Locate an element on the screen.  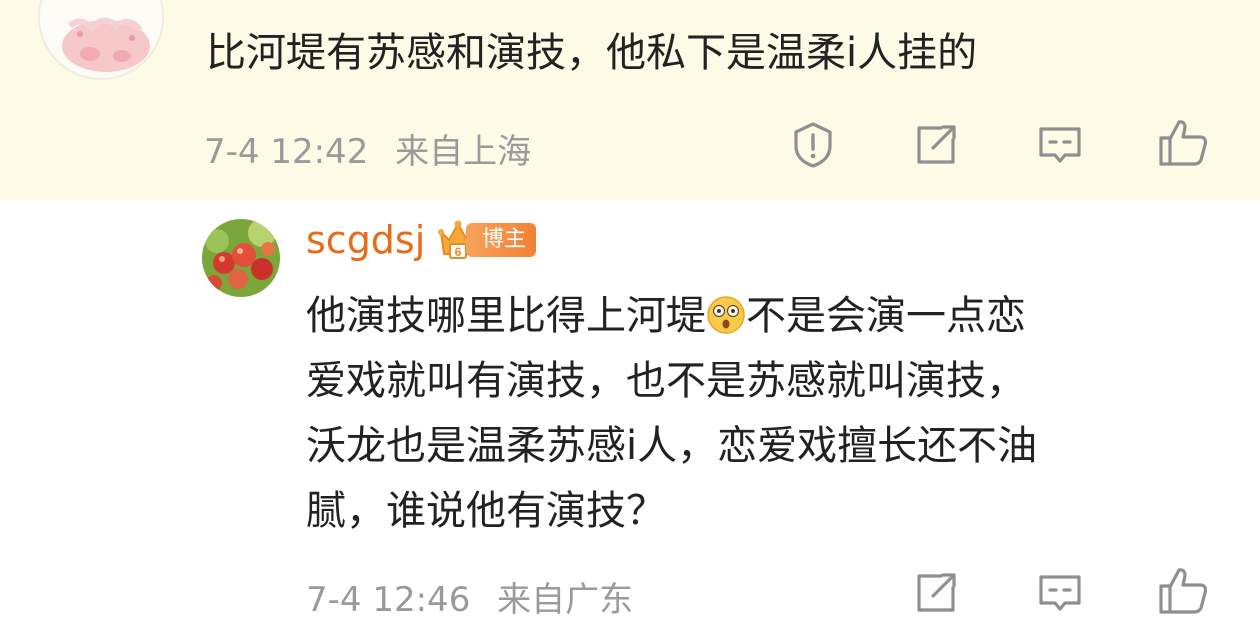
apple-tree-avatar-icon is located at coordinates (241, 258).